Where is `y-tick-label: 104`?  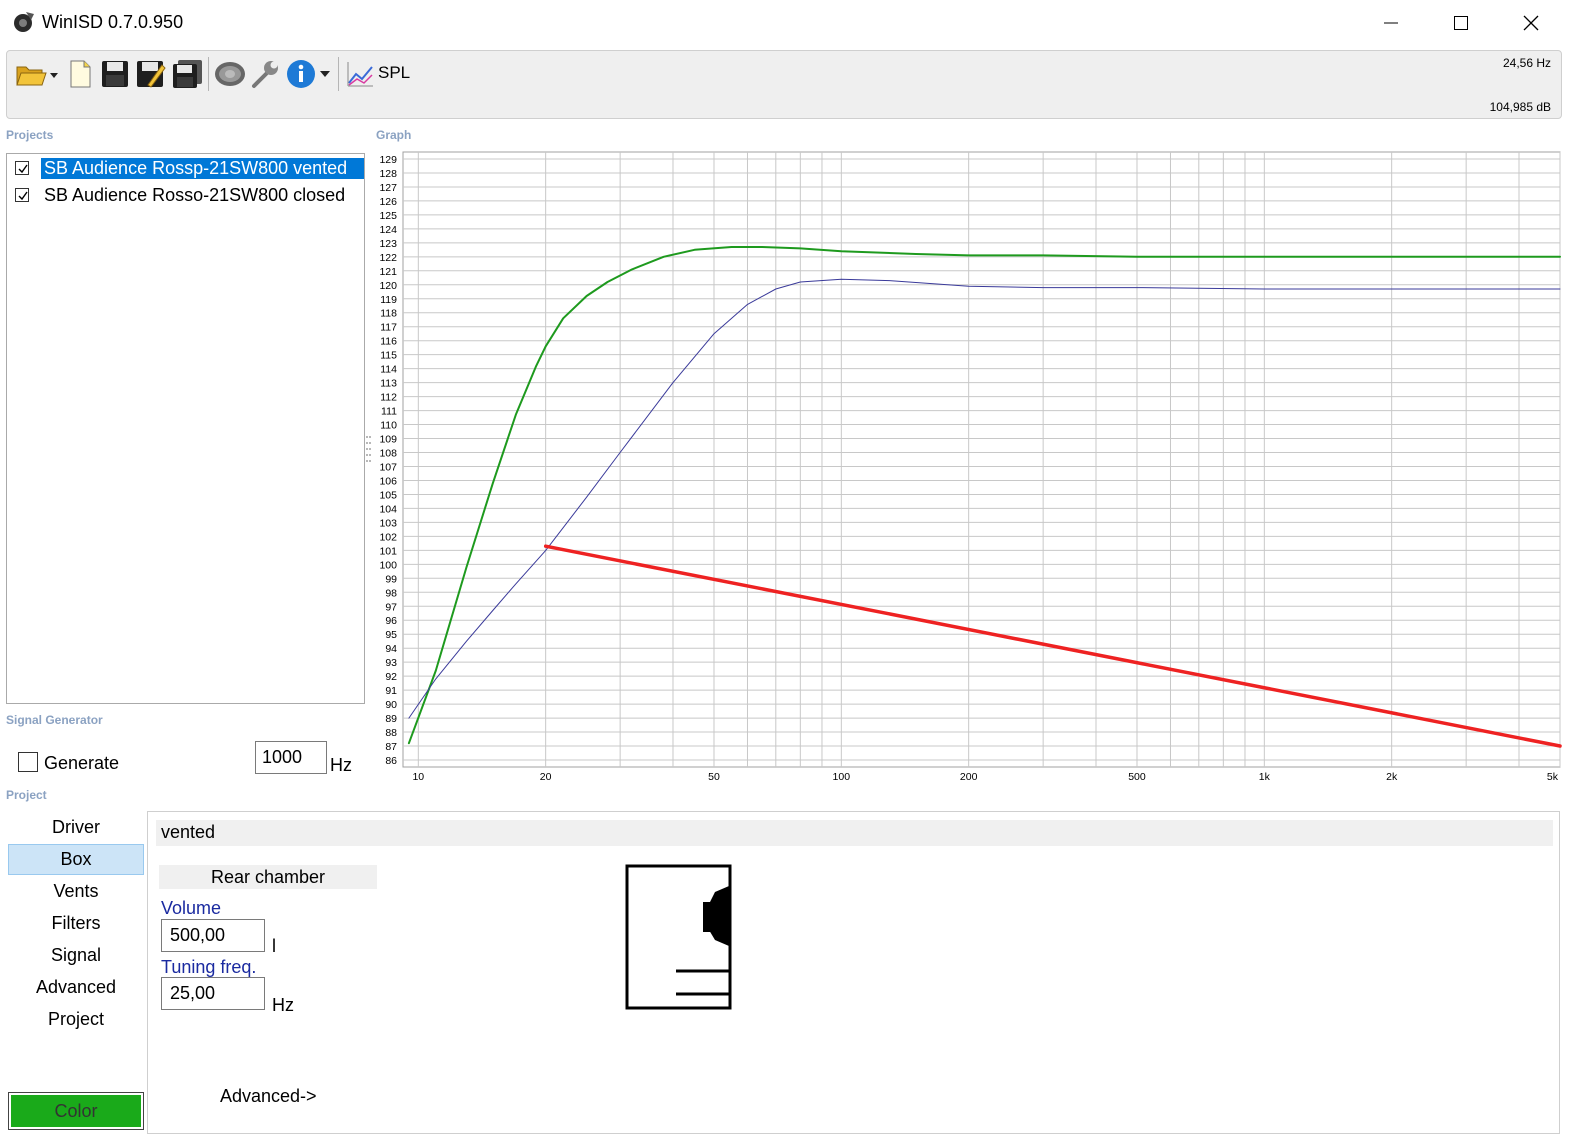
y-tick-label: 104 is located at coordinates (388, 509).